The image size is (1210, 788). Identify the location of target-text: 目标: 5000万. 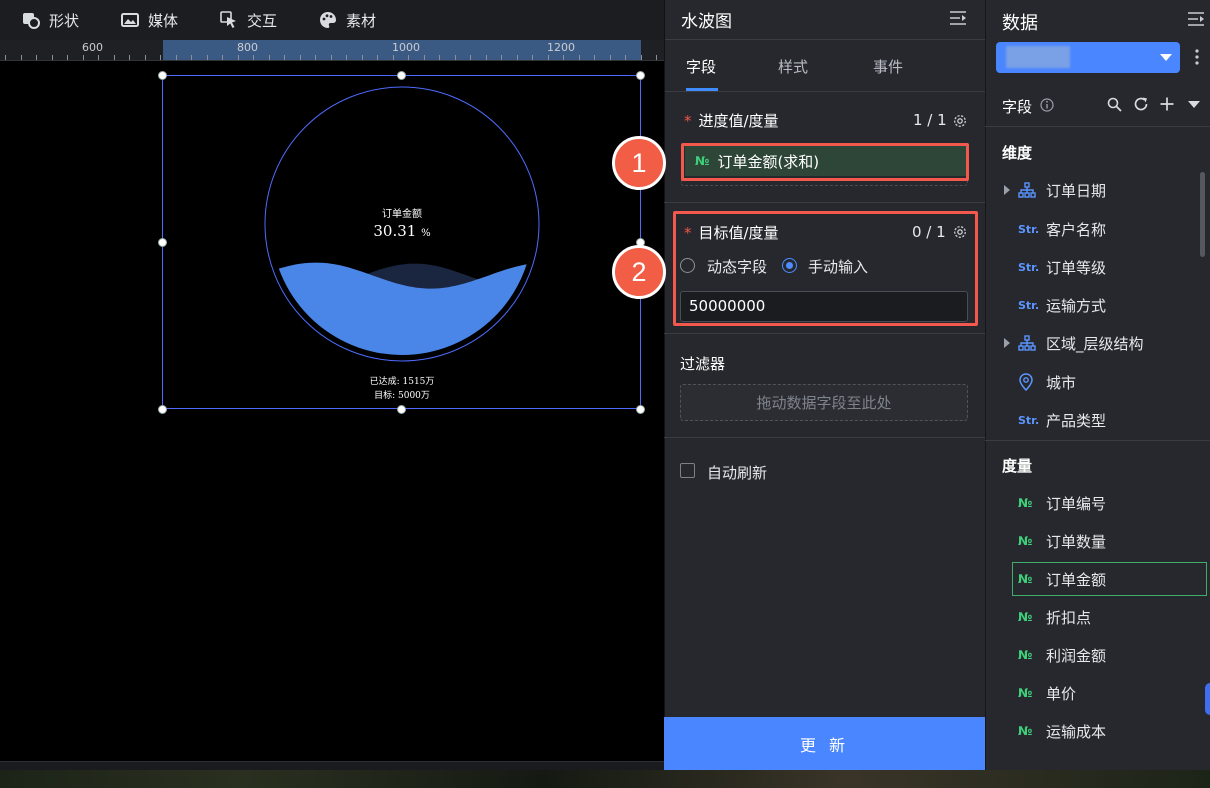
(402, 396).